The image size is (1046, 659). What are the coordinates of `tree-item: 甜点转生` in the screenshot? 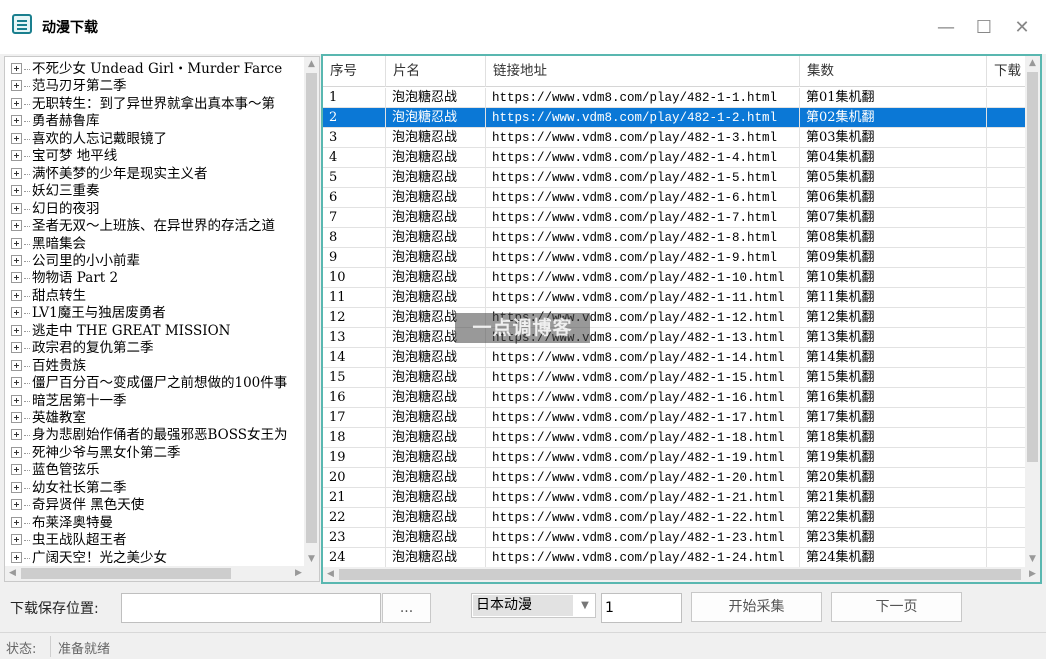 It's located at (48, 296).